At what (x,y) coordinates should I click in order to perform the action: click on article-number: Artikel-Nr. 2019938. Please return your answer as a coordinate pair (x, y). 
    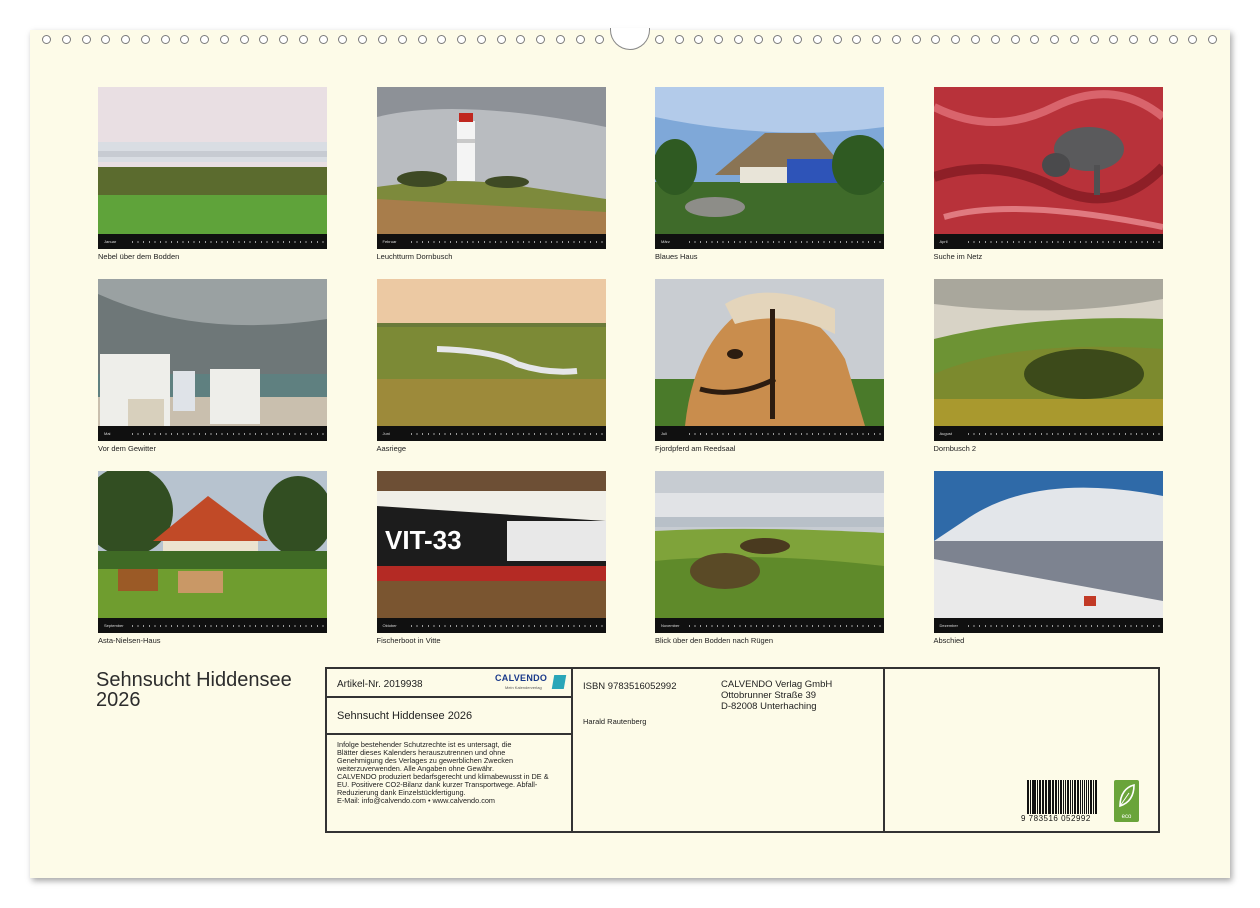
    Looking at the image, I should click on (380, 684).